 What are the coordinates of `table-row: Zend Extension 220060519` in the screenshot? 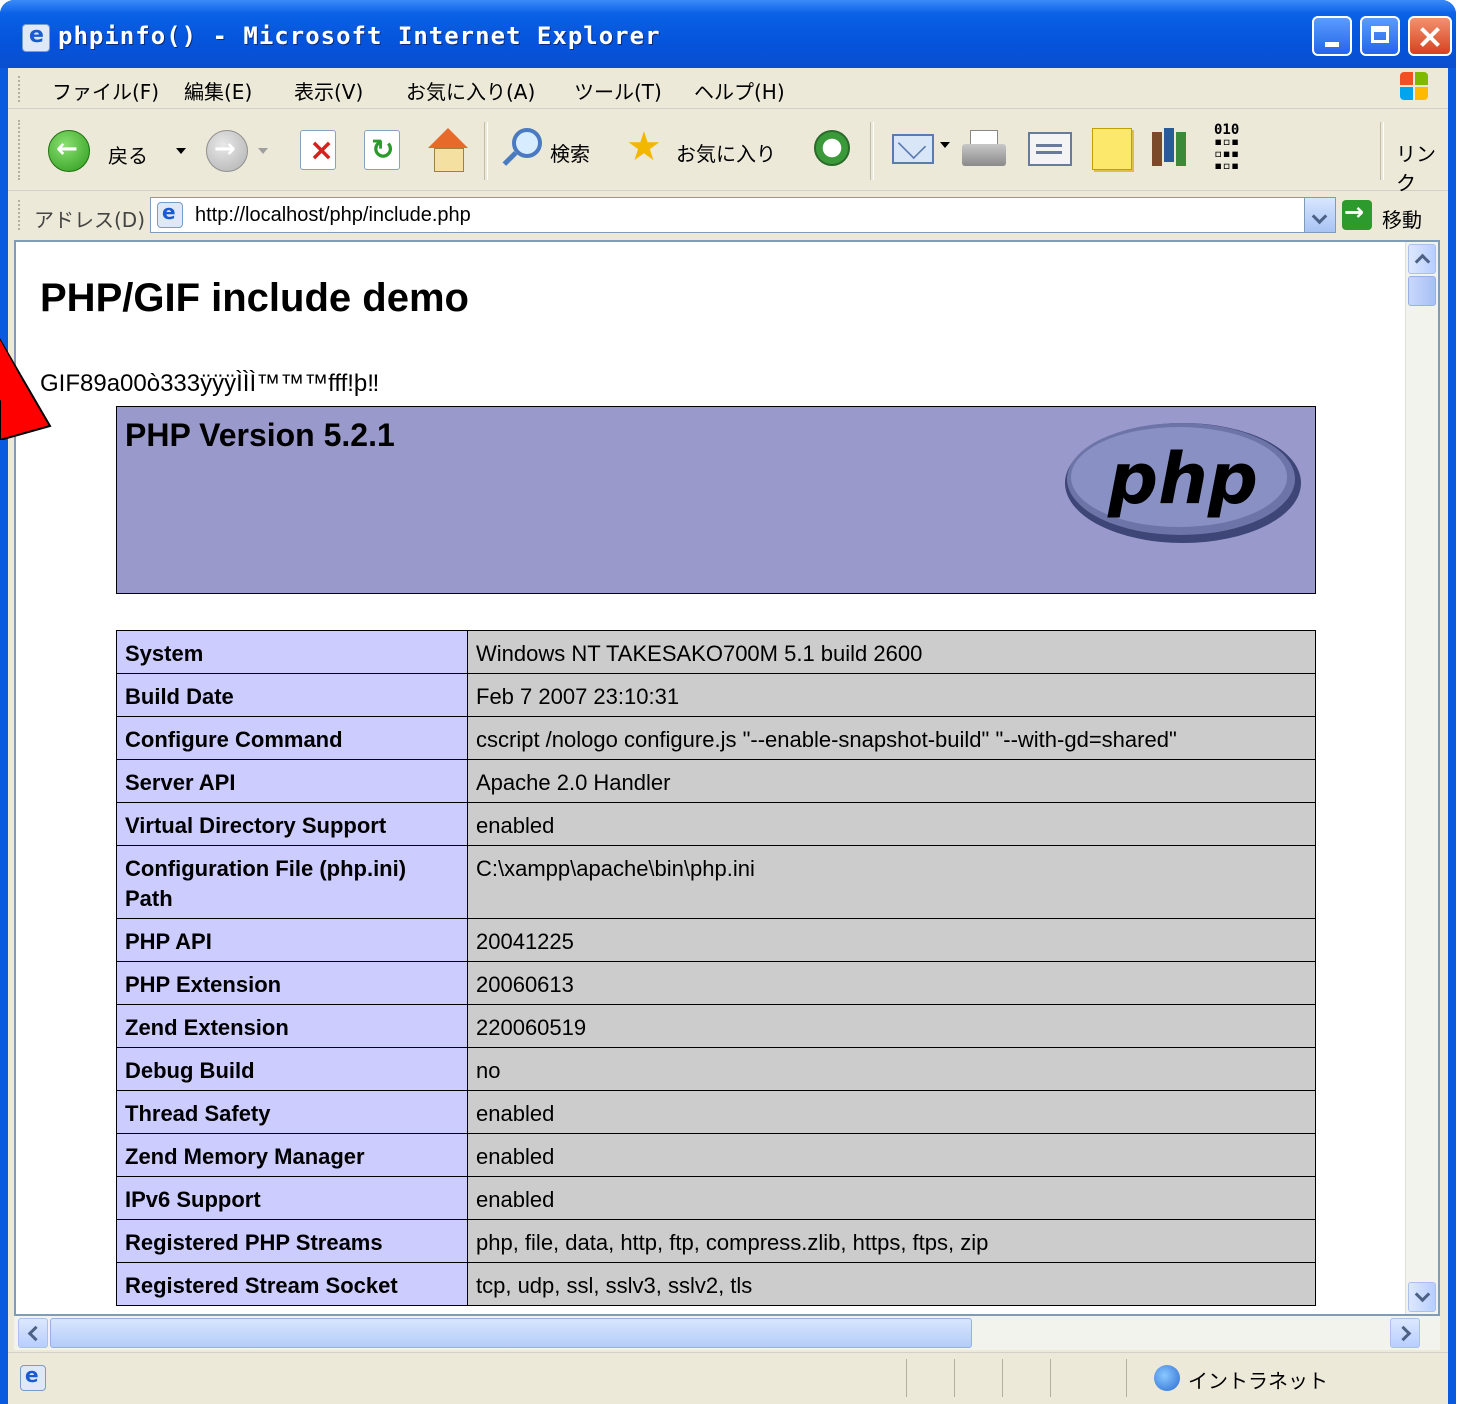 It's located at (716, 1026).